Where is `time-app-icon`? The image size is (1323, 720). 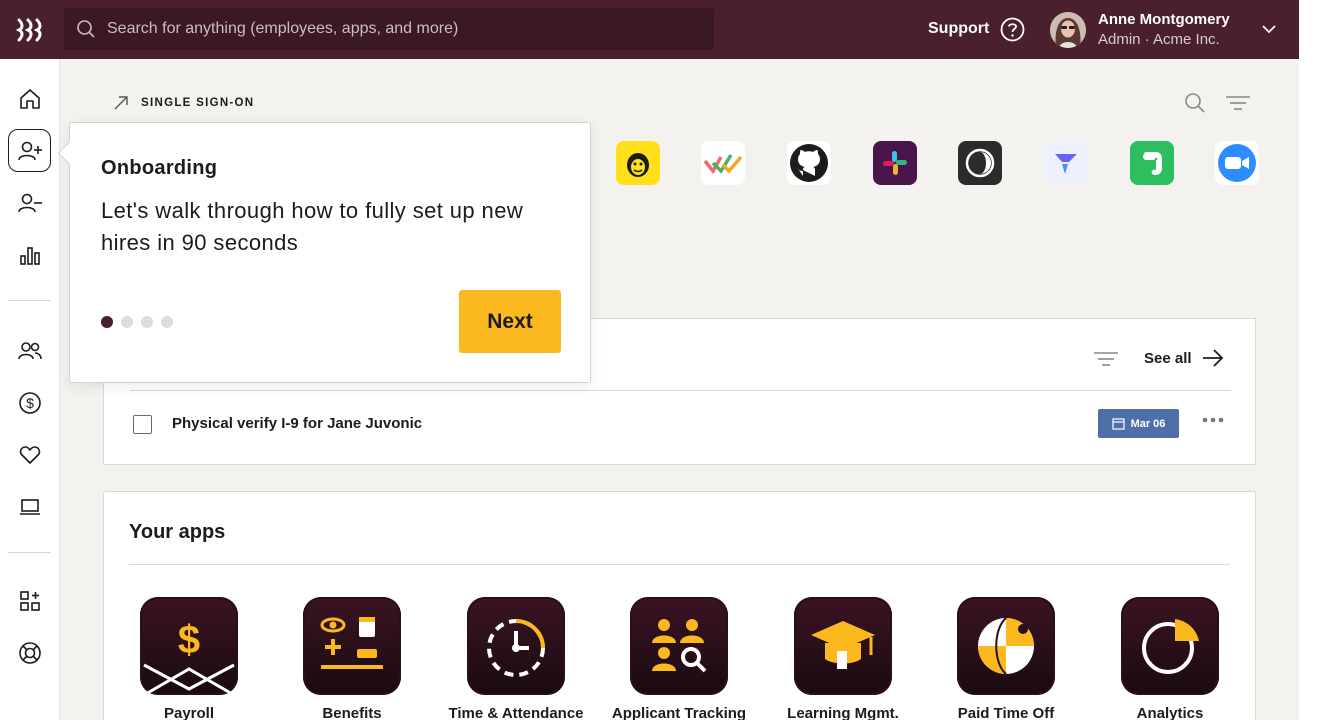
time-app-icon is located at coordinates (516, 646).